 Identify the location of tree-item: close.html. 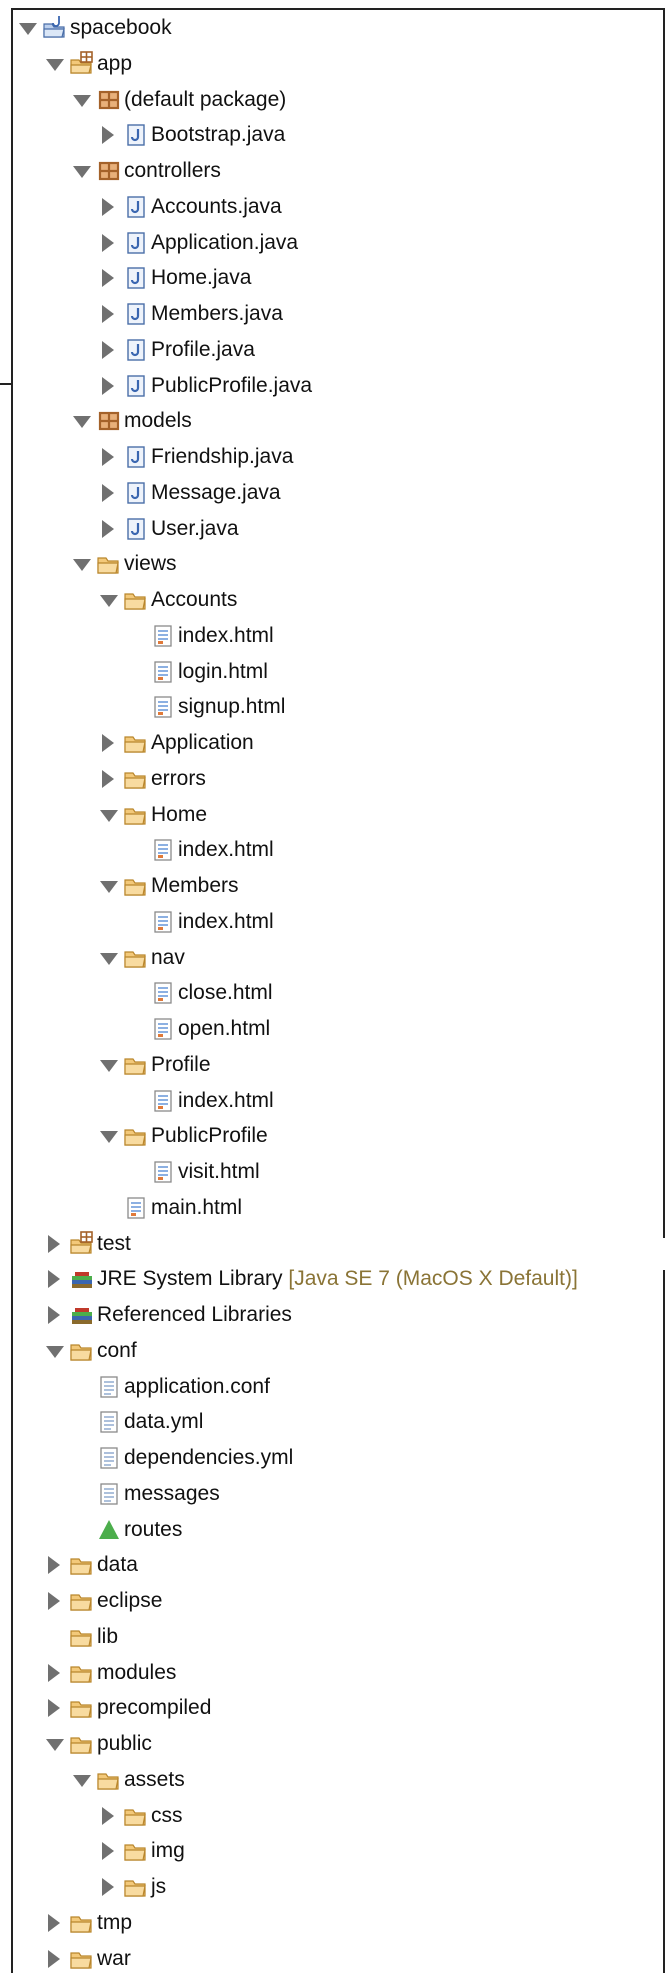
(332, 993).